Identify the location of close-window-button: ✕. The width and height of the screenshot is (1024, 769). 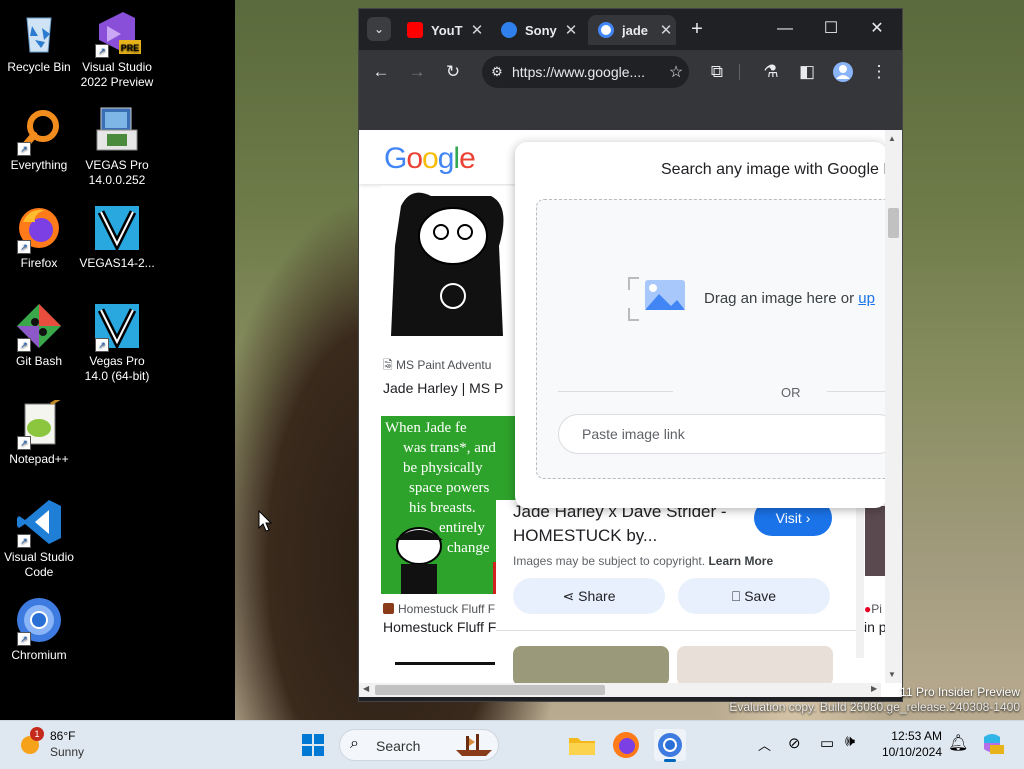
(877, 29).